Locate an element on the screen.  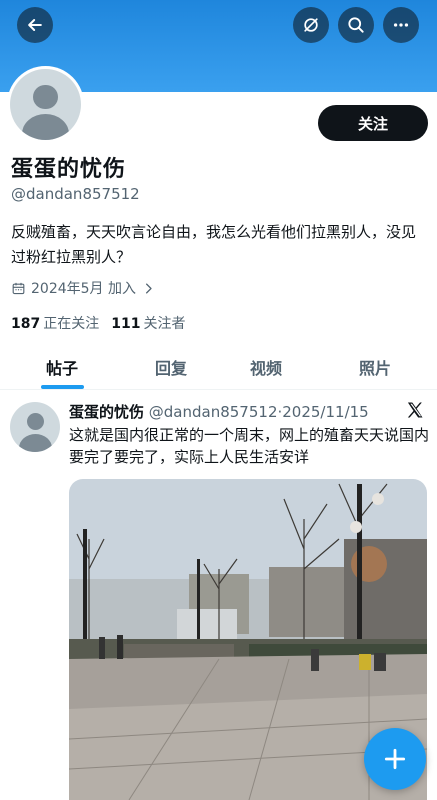
search-button is located at coordinates (356, 25).